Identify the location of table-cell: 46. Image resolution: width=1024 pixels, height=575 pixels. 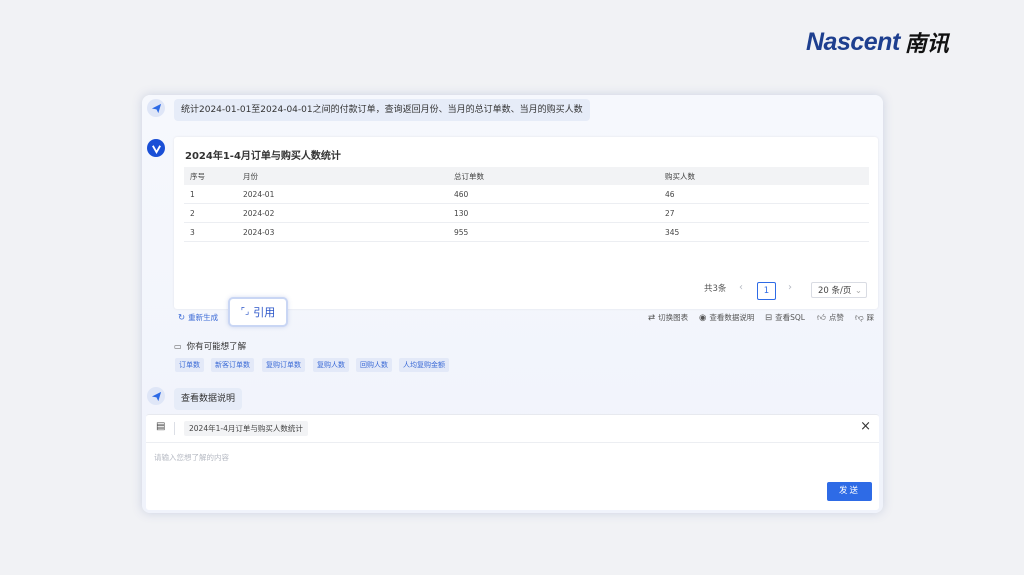
(764, 194).